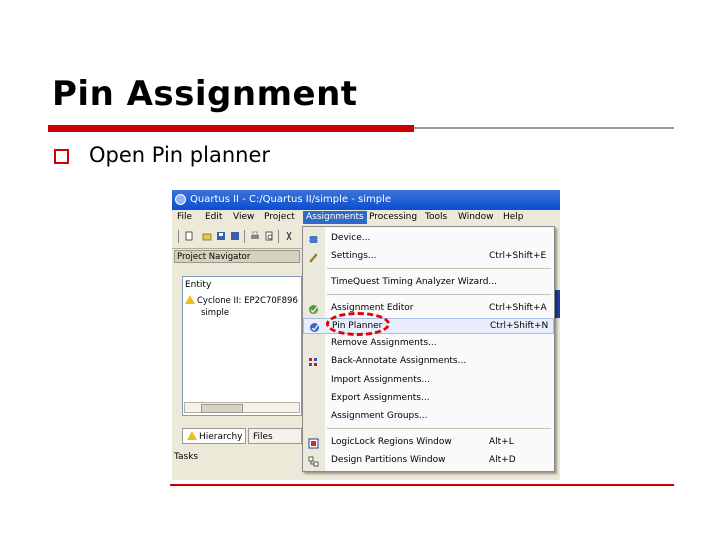  What do you see at coordinates (513, 217) in the screenshot?
I see `menu-help: Help` at bounding box center [513, 217].